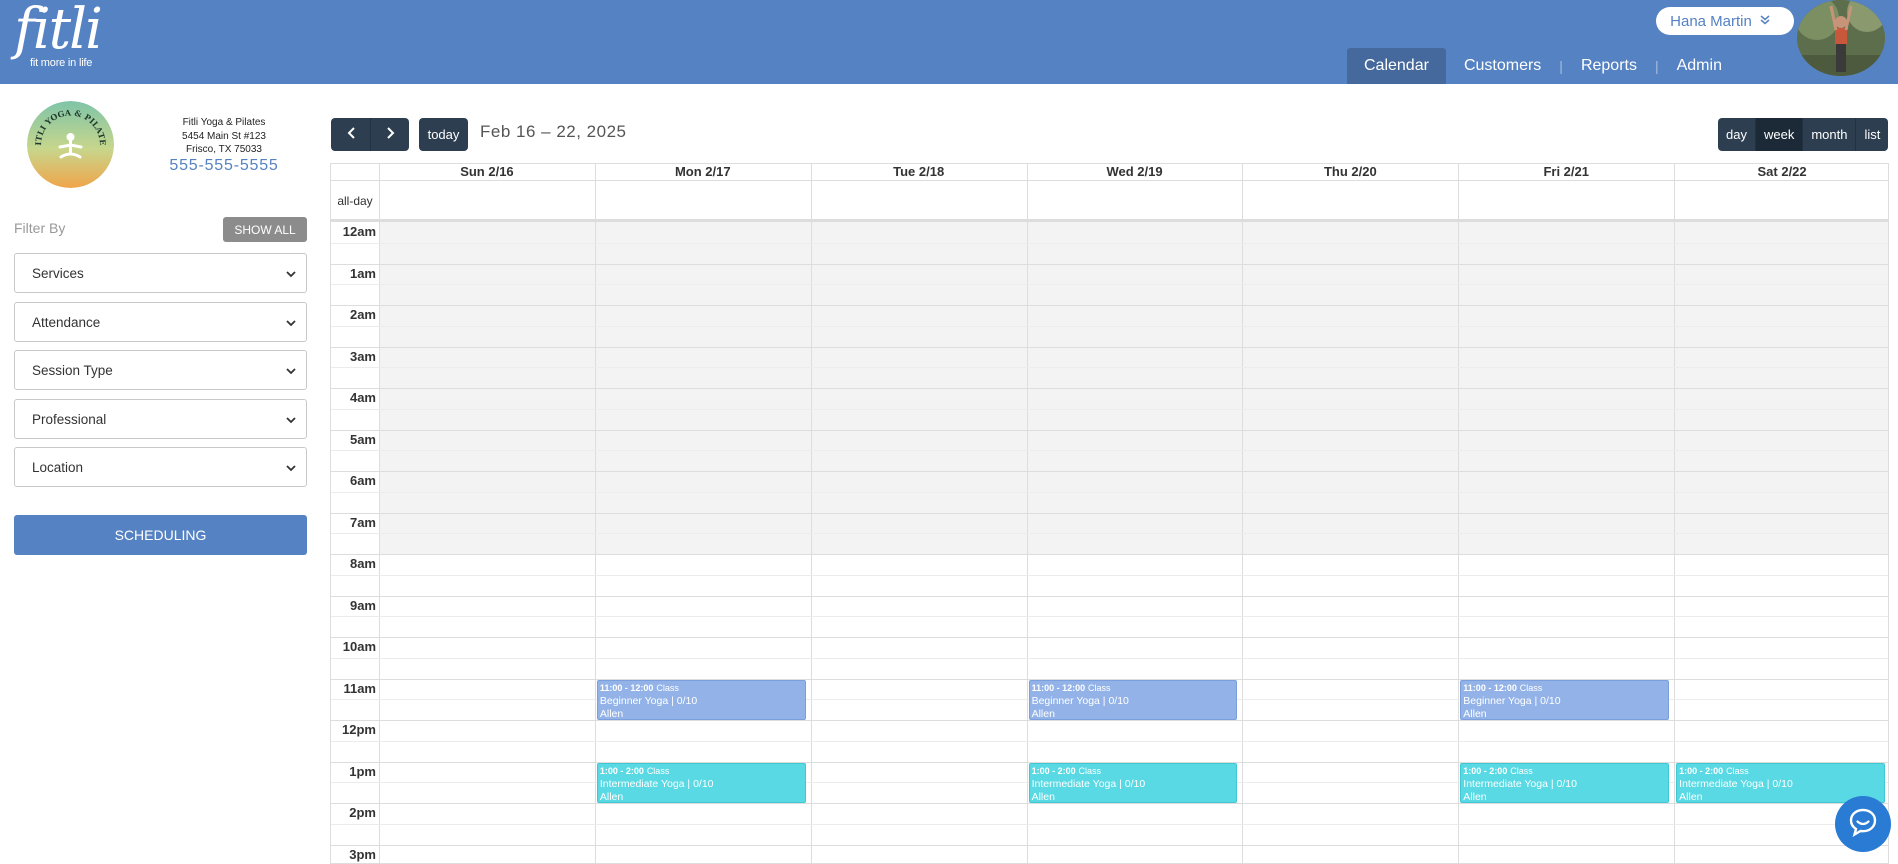 The image size is (1898, 864). Describe the element at coordinates (224, 149) in the screenshot. I see `studio-address-line2: Frisco, TX 75033` at that location.